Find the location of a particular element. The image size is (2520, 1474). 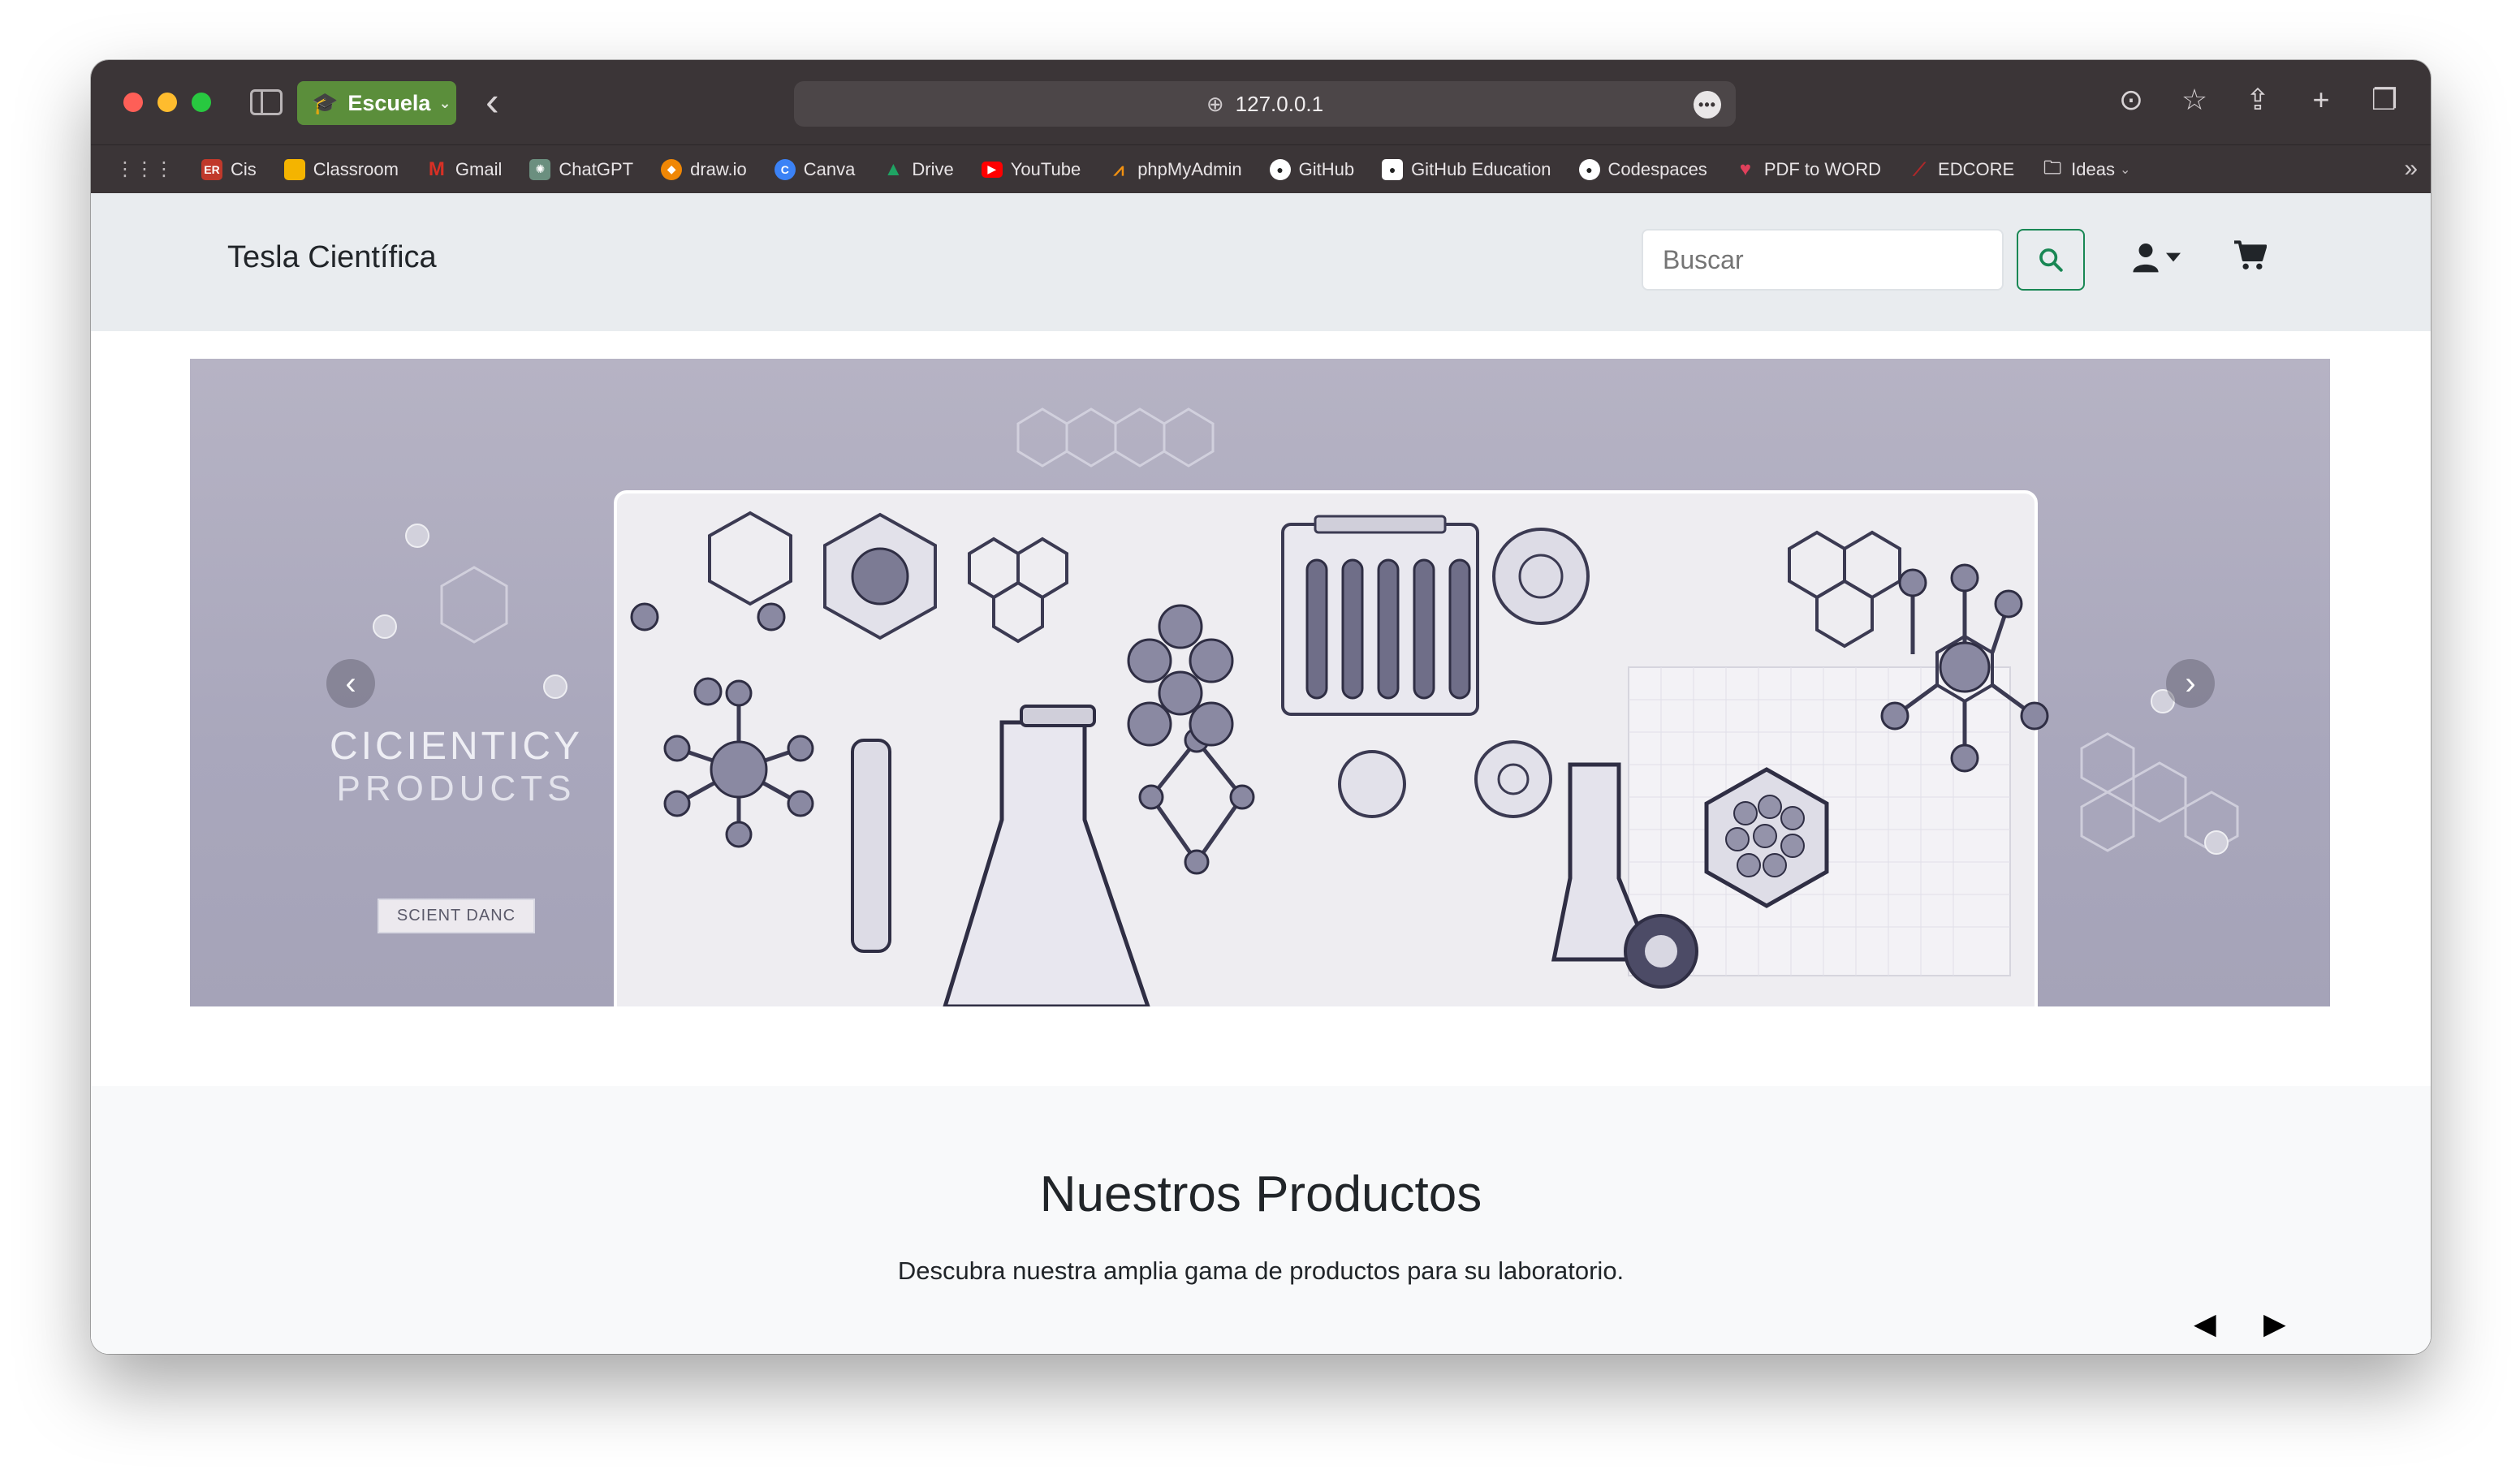

bookmark-label: EDCORE is located at coordinates (1977, 168).